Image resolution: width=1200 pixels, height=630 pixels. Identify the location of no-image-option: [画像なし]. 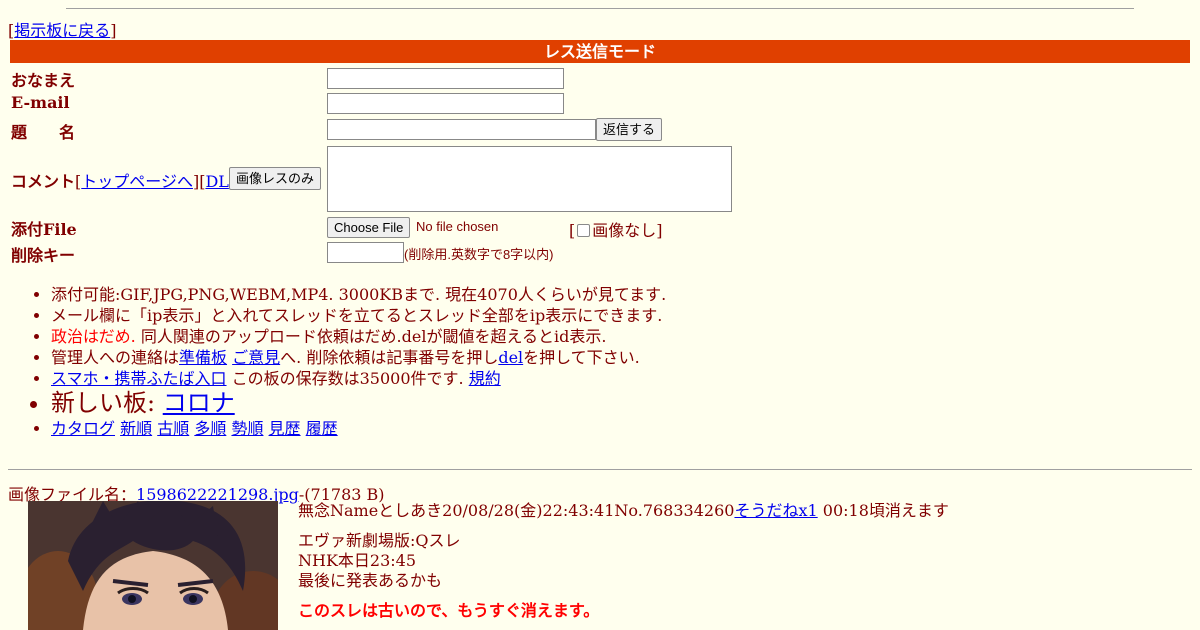
(616, 230).